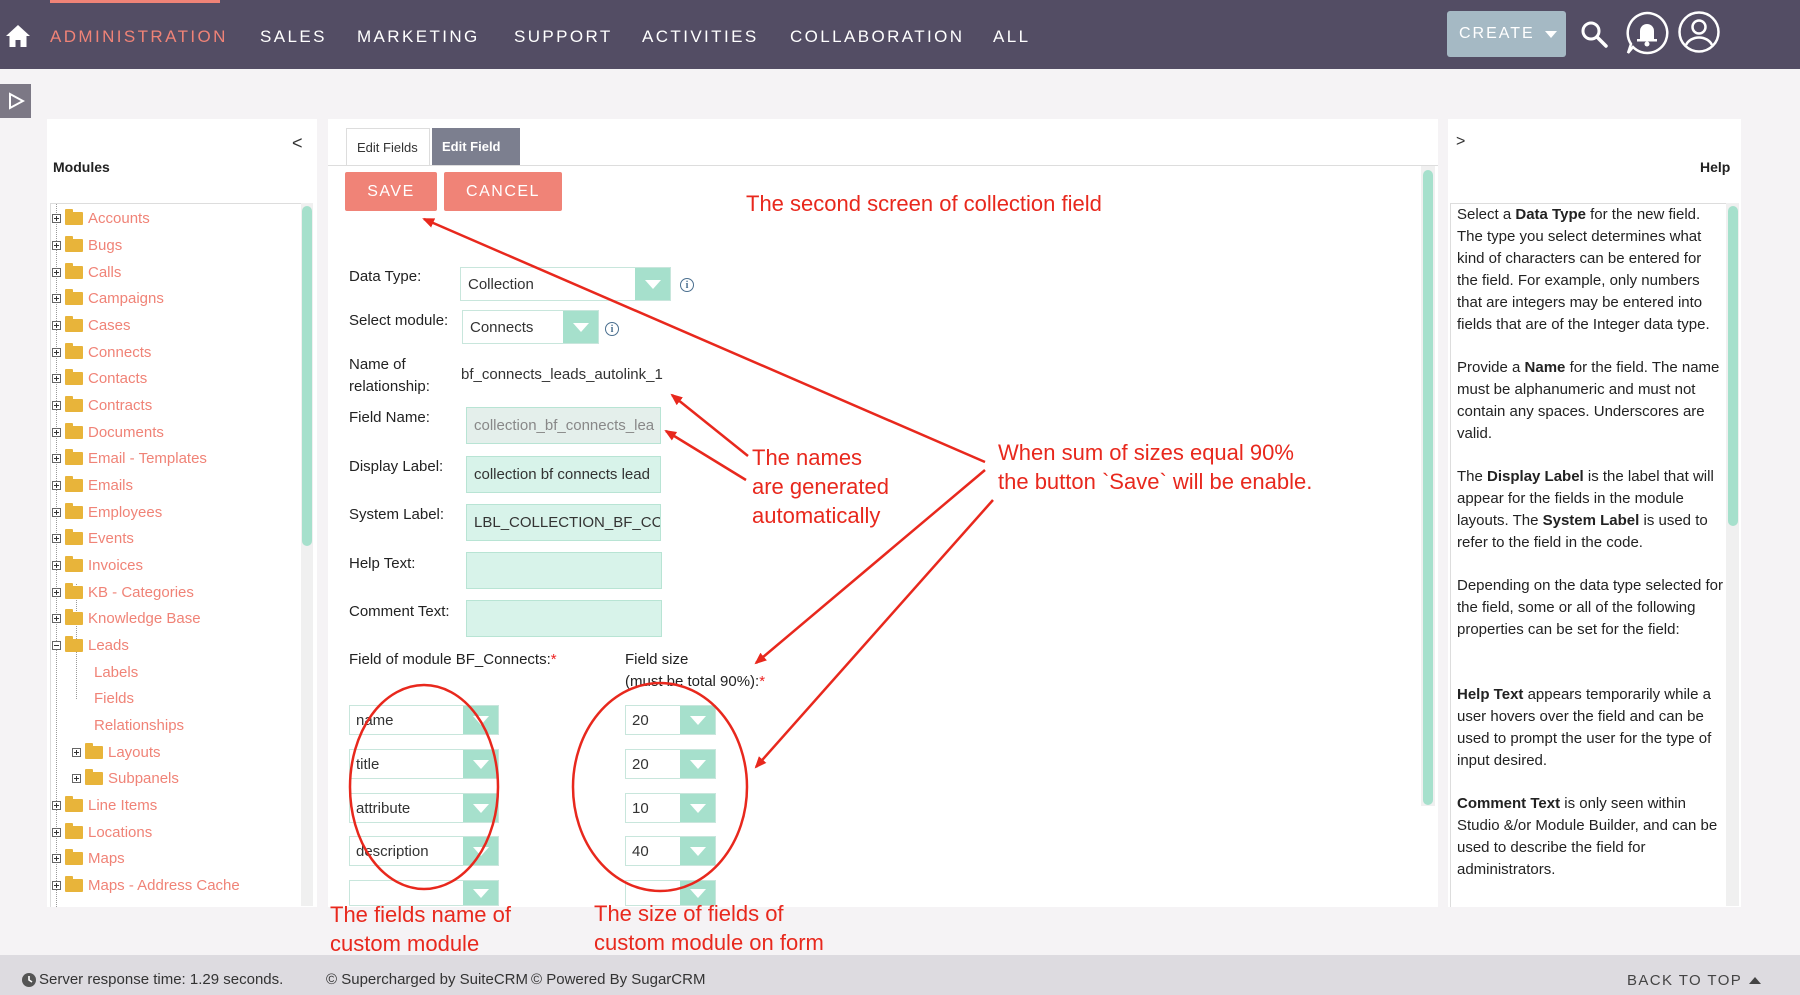 This screenshot has width=1800, height=995. I want to click on display-label-input: collection bf connects lead, so click(563, 474).